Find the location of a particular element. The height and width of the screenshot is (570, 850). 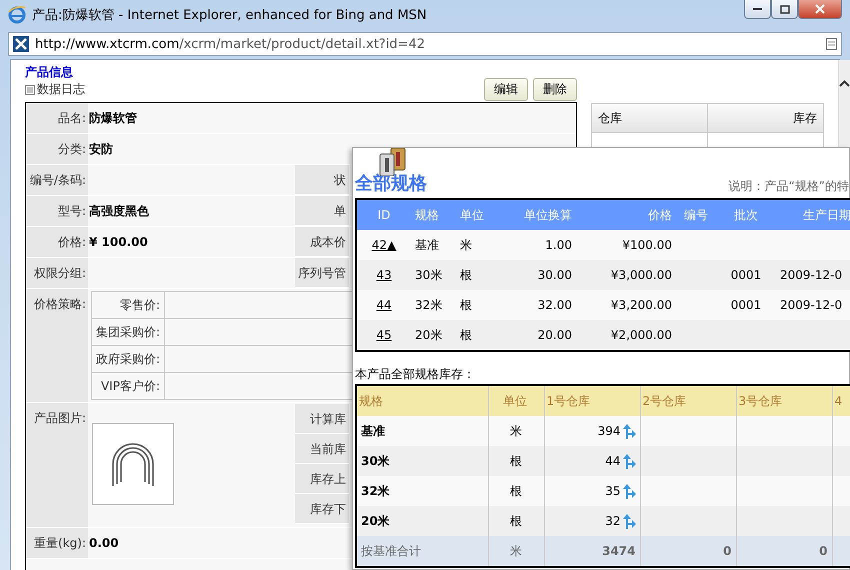

price-label: 零售价: is located at coordinates (128, 305).